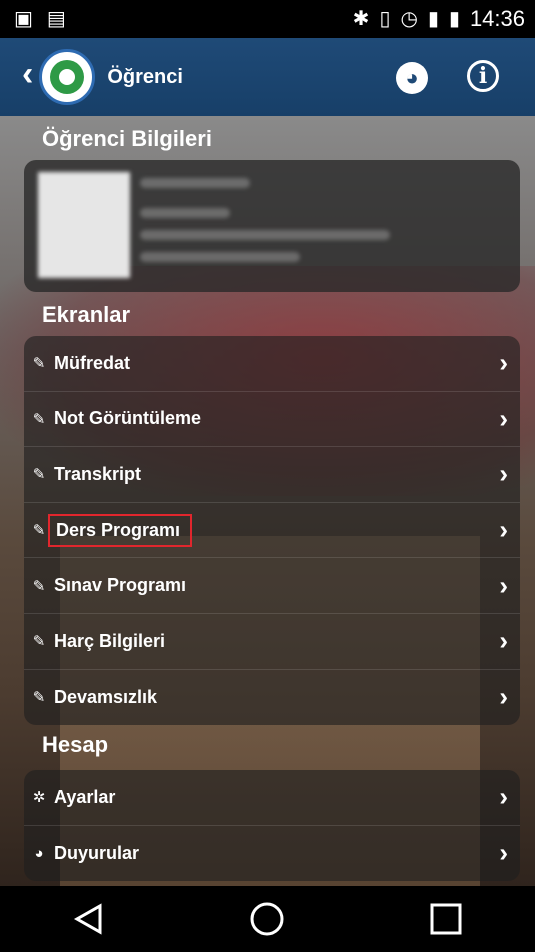 Image resolution: width=535 pixels, height=952 pixels. Describe the element at coordinates (444, 19) in the screenshot. I see `status-right-icons: ✱ ▯ ◷ ▮ ▮ 14:36` at that location.